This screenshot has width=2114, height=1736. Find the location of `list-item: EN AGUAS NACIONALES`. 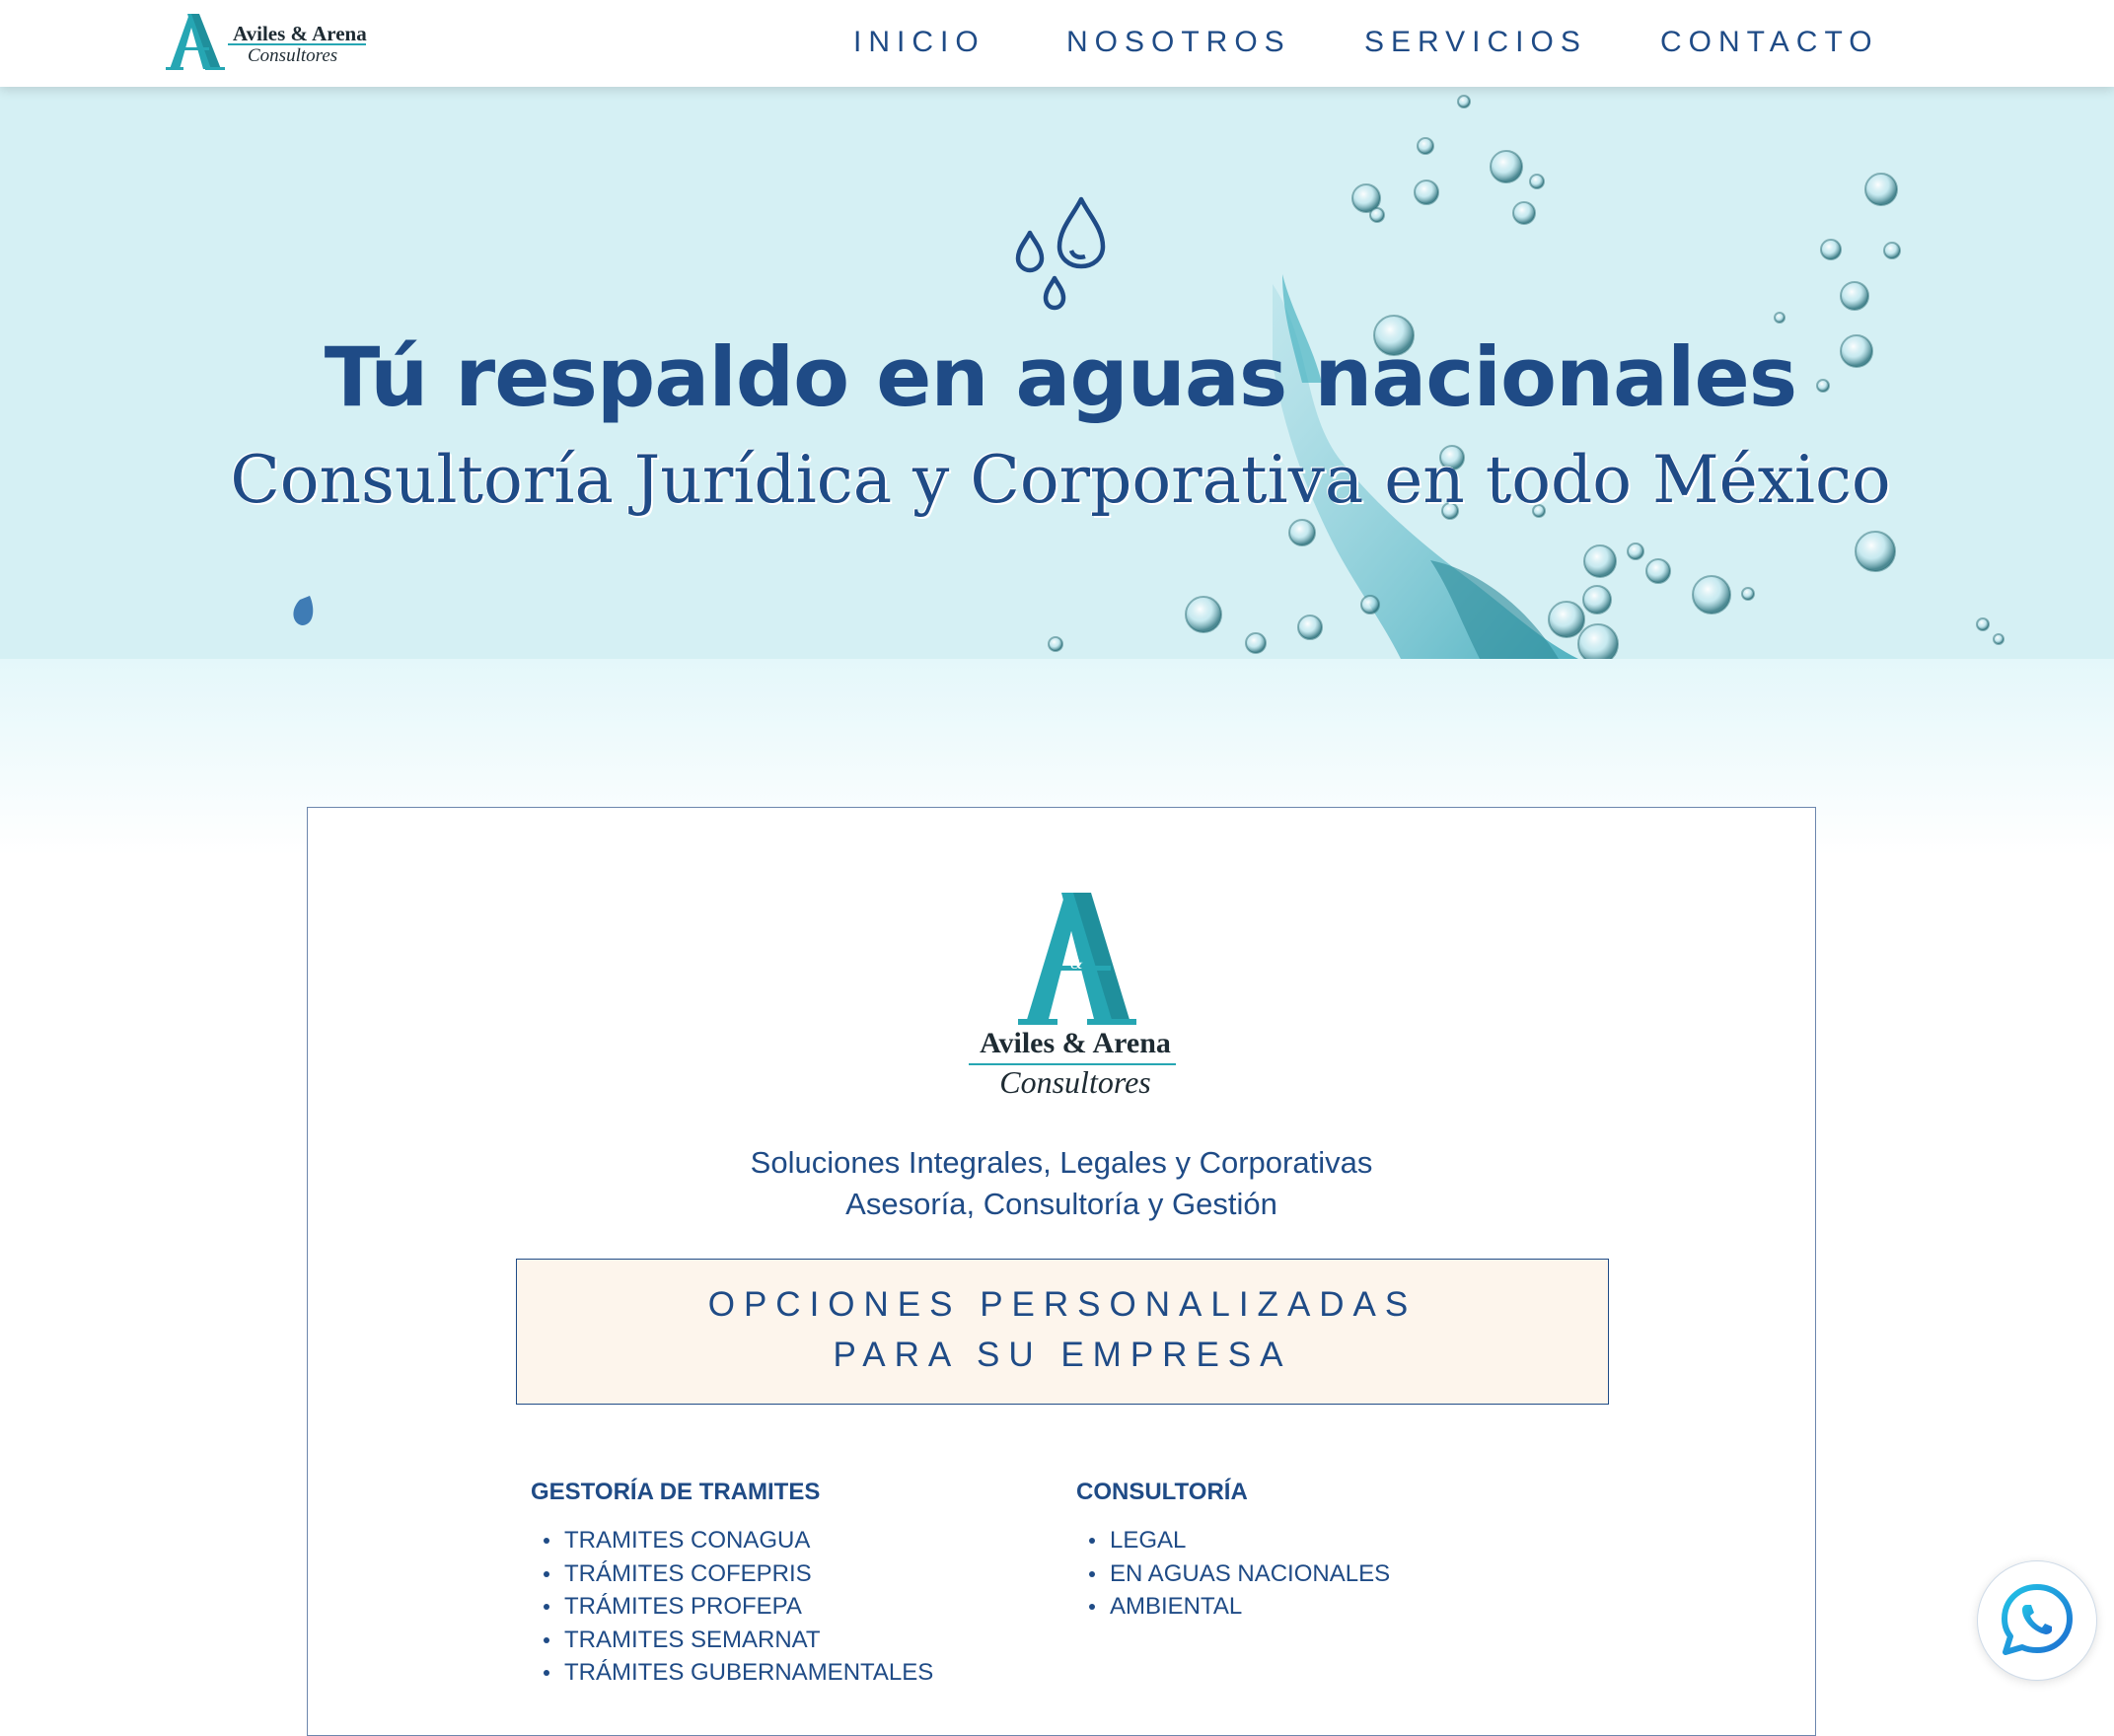

list-item: EN AGUAS NACIONALES is located at coordinates (1239, 1574).